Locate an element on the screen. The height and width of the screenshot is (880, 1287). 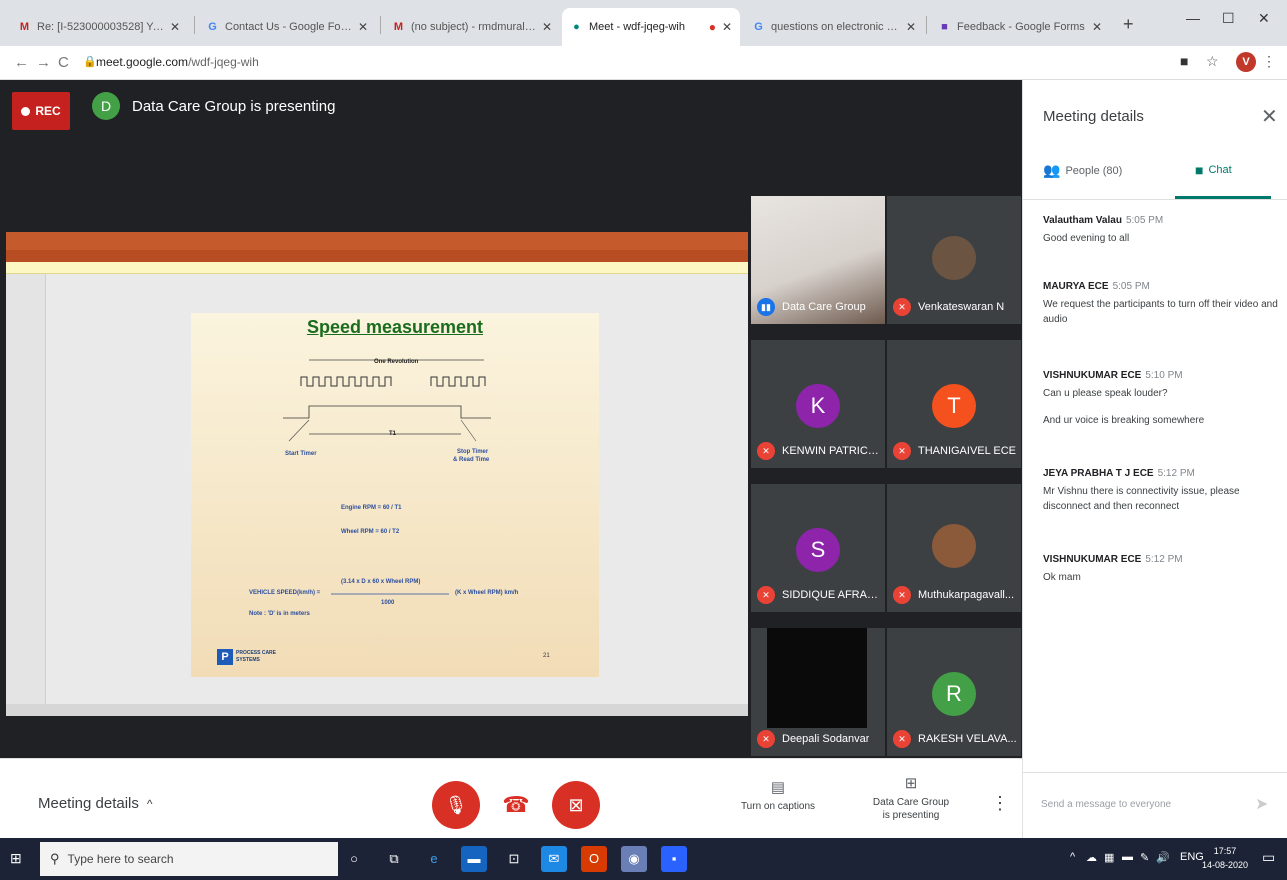
message-time: 5:12 PM is located at coordinates (1164, 559).